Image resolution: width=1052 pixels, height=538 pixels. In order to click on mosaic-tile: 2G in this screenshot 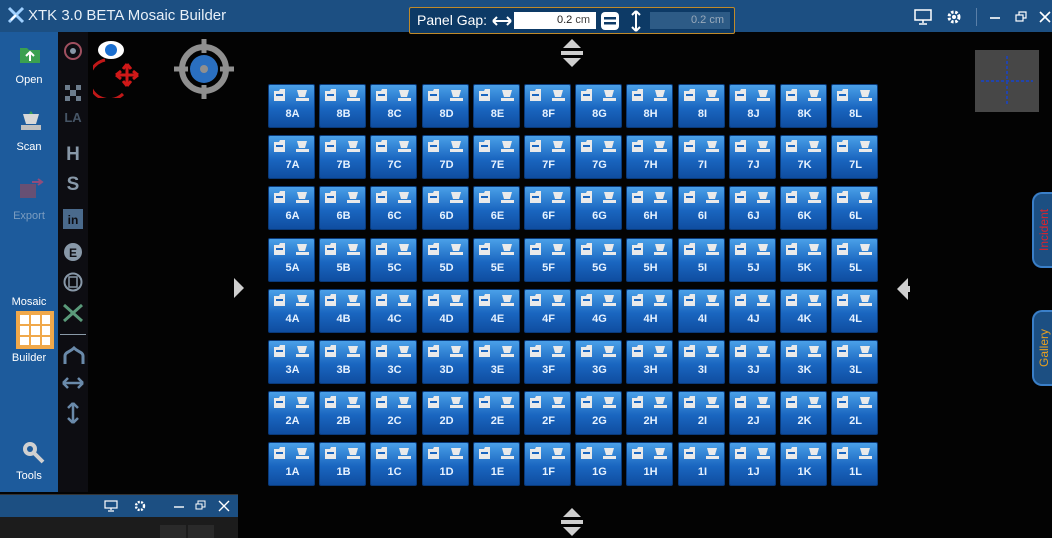, I will do `click(598, 413)`.